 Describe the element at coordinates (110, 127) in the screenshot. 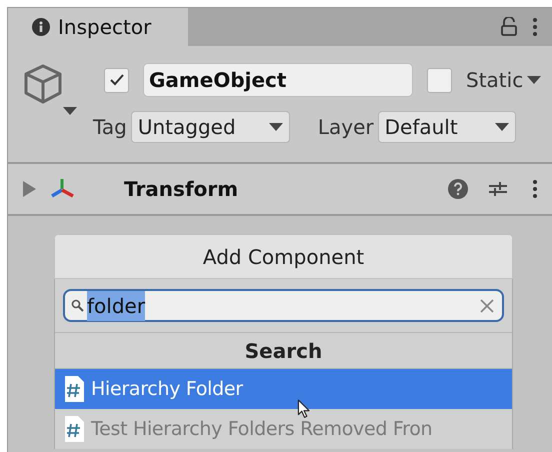

I see `tag-label: Tag` at that location.